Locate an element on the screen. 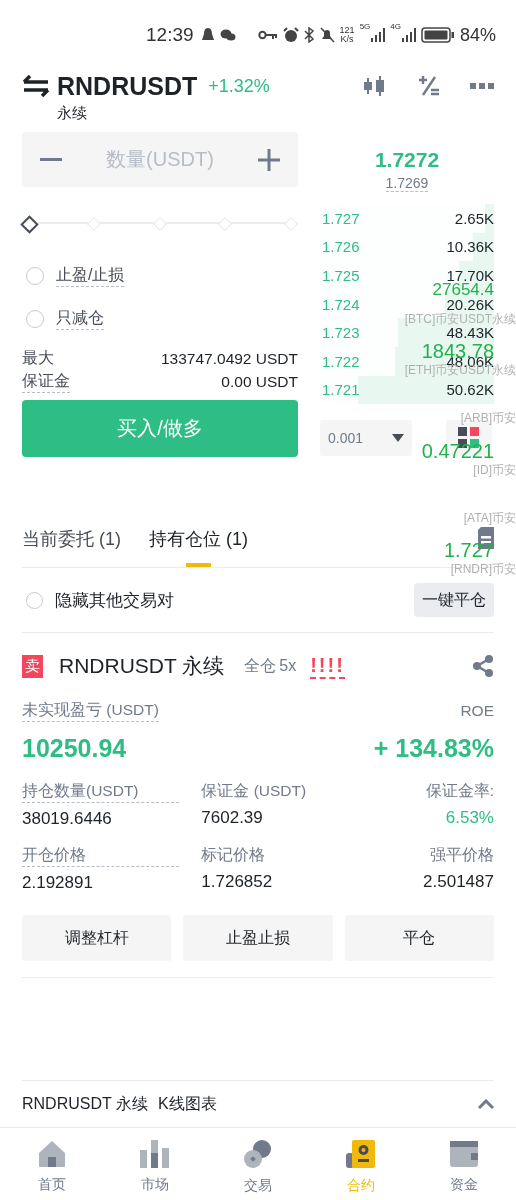  bid-price: 1.726 is located at coordinates (340, 247).